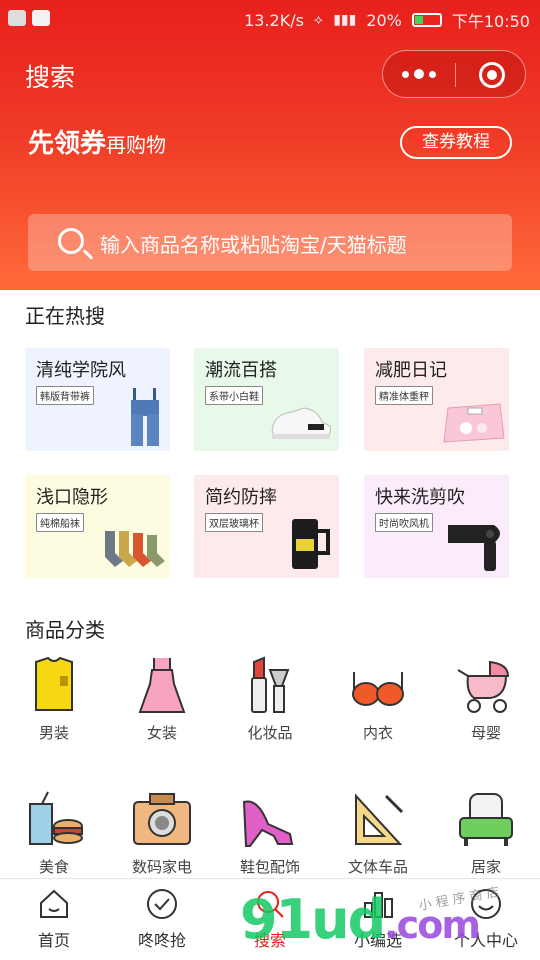 The image size is (540, 960). Describe the element at coordinates (411, 370) in the screenshot. I see `hot-card-title: 减肥日记` at that location.